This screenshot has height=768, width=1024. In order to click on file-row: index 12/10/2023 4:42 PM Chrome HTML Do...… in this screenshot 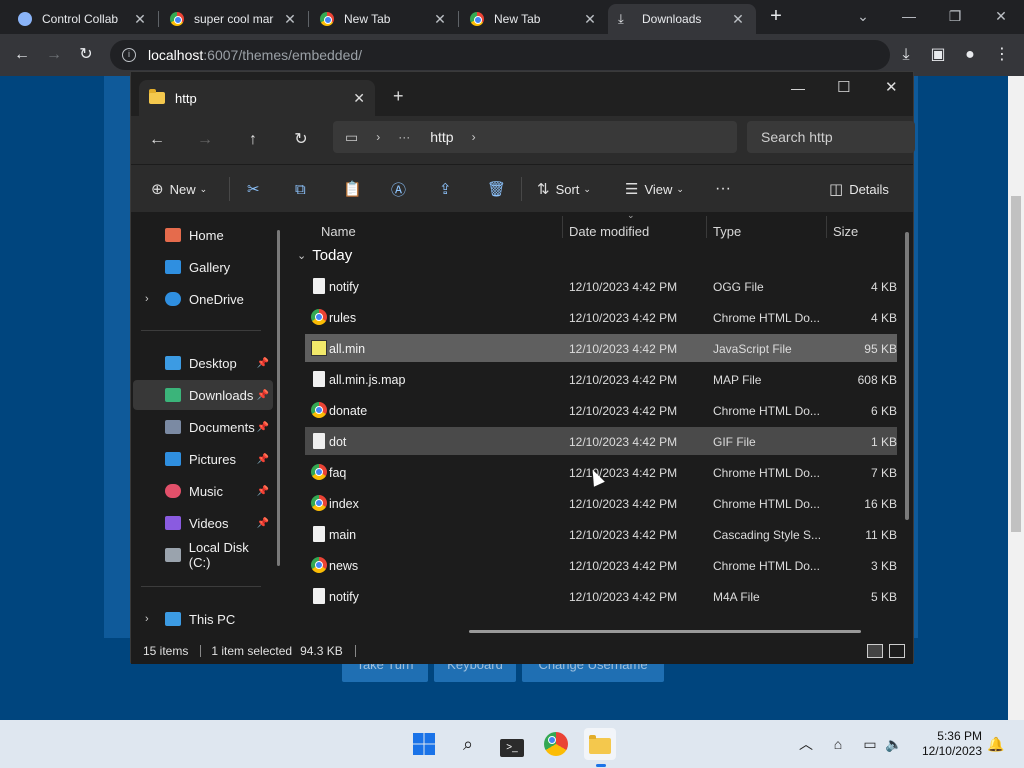, I will do `click(601, 503)`.